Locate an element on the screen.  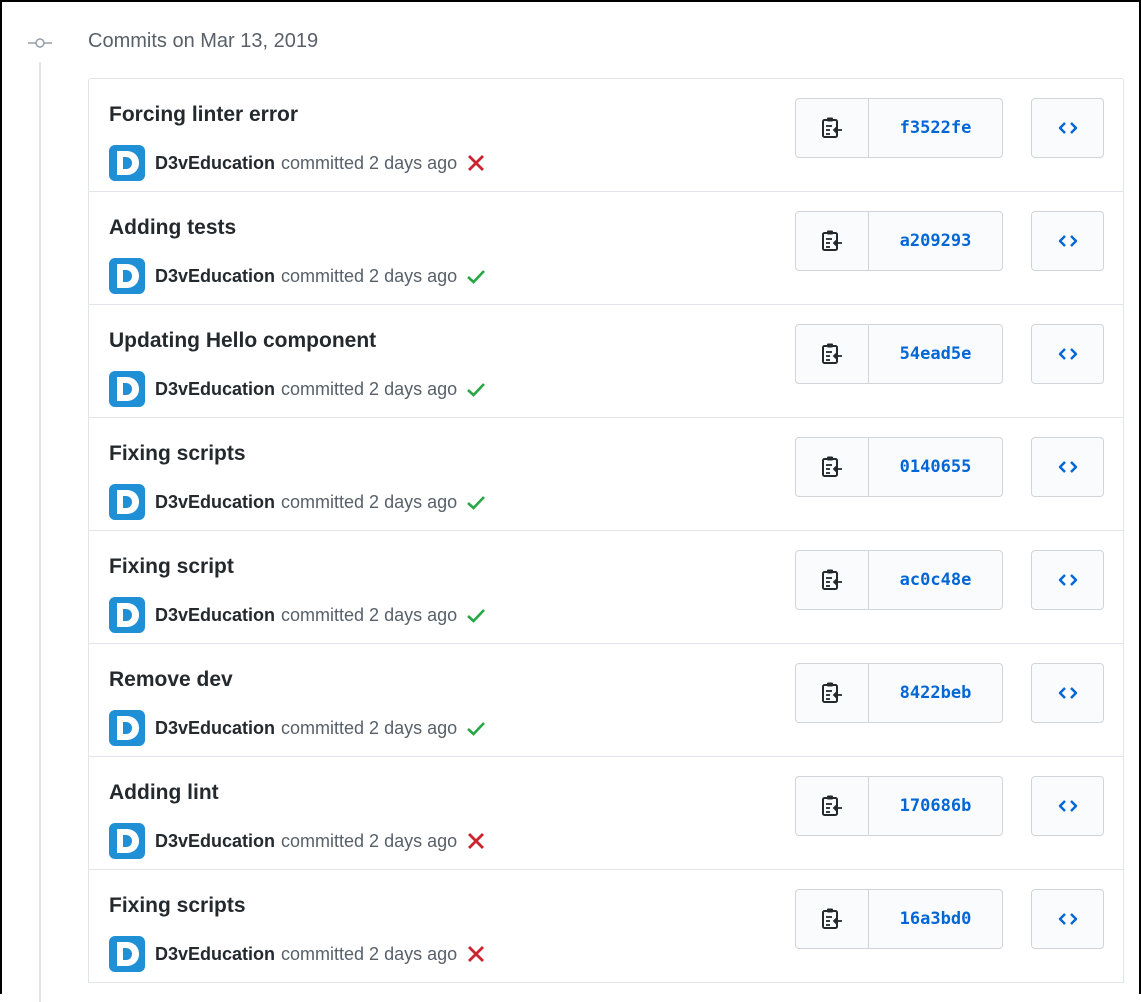
commit-title: Remove dev is located at coordinates (171, 680).